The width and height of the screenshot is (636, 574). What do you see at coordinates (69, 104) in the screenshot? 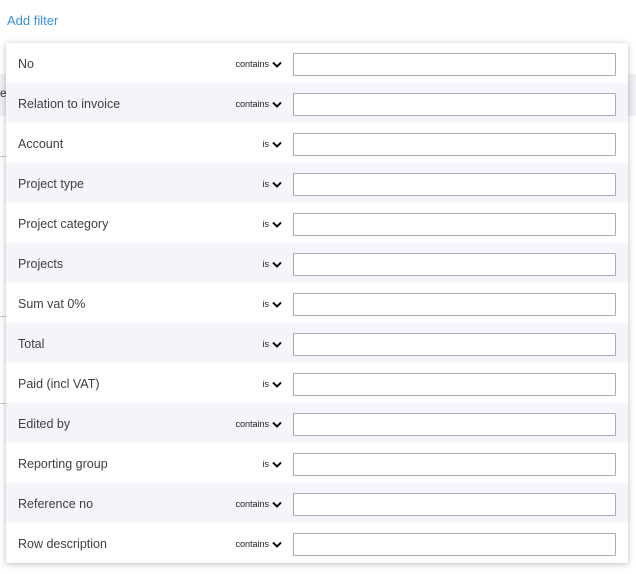
I see `filter-label: Relation to invoice` at bounding box center [69, 104].